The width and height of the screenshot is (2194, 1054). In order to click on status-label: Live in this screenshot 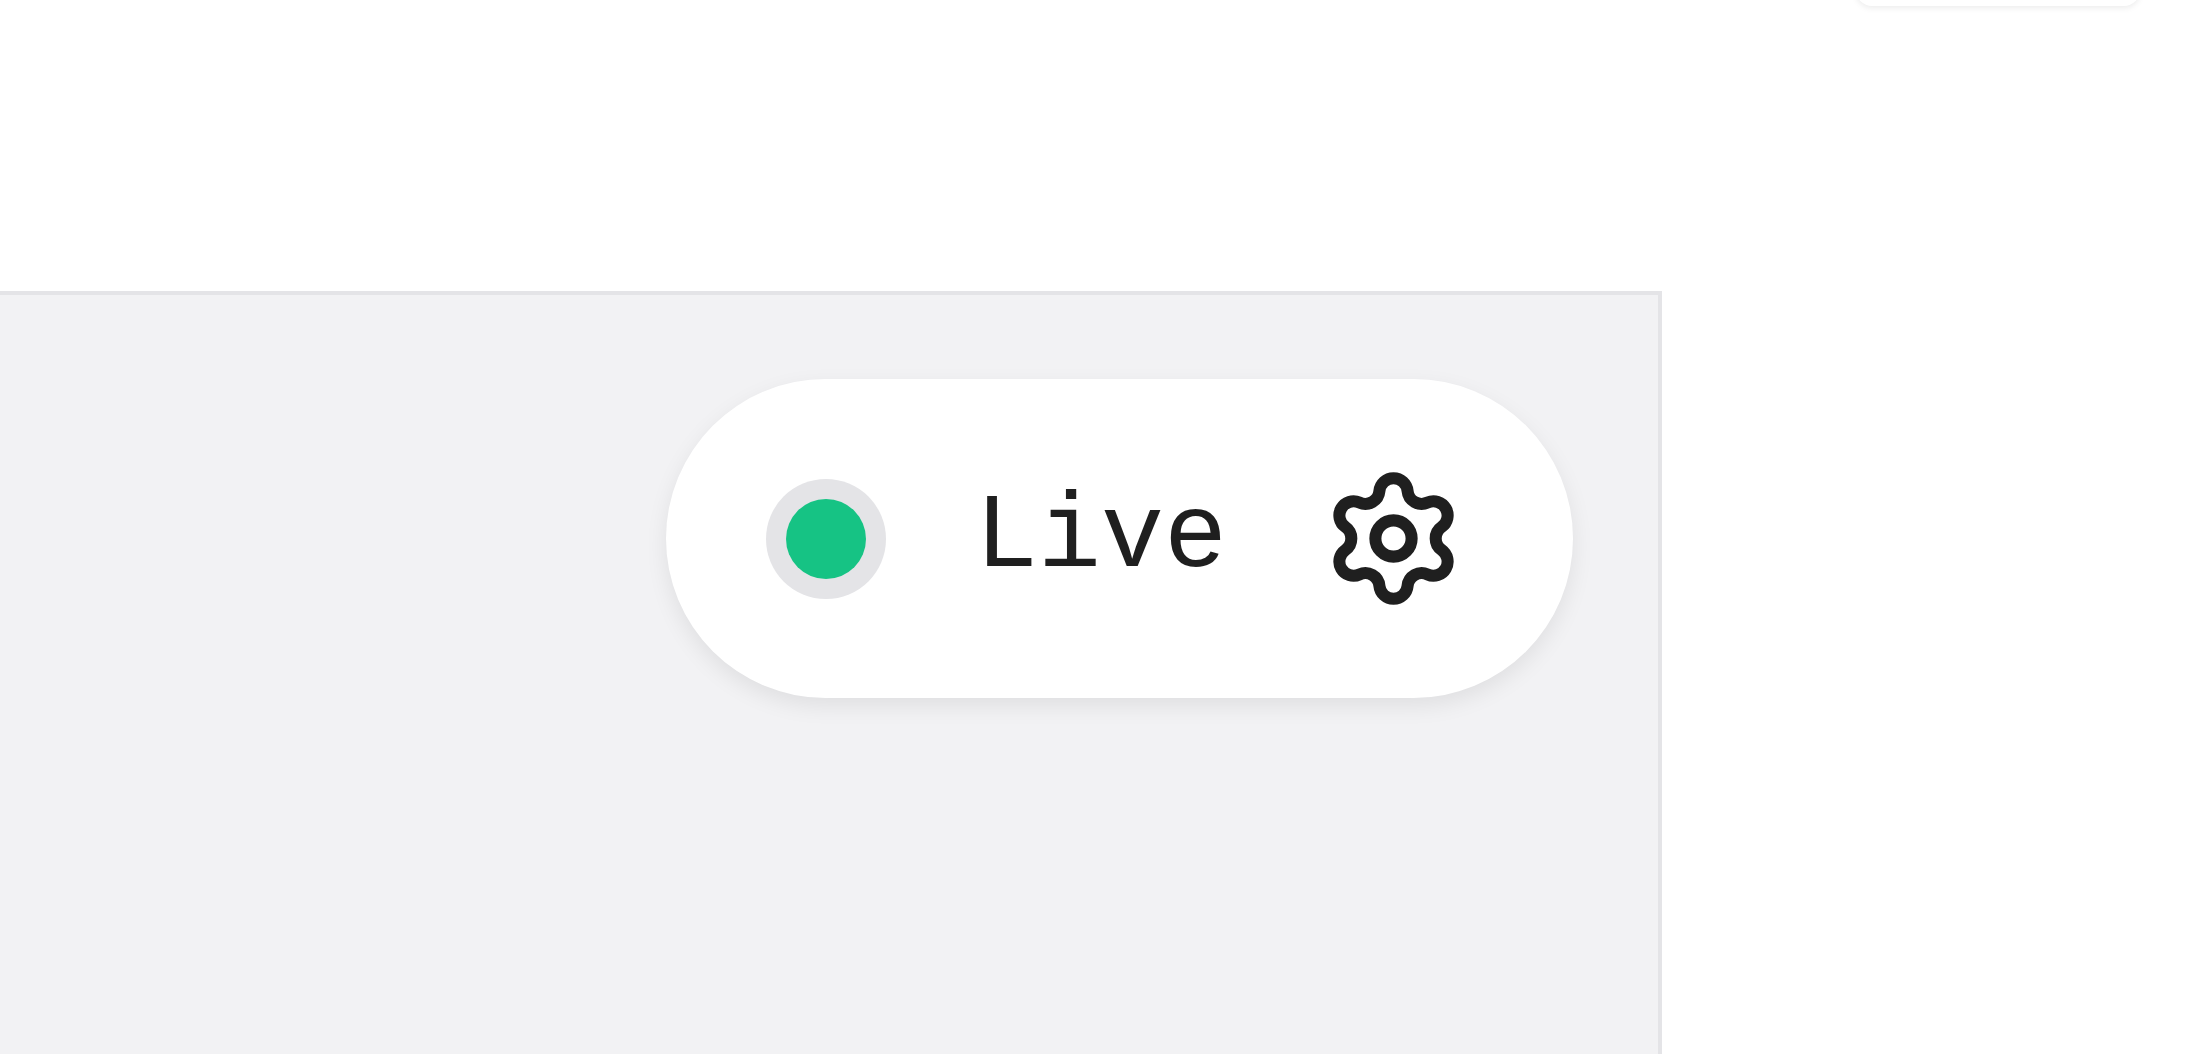, I will do `click(1101, 538)`.